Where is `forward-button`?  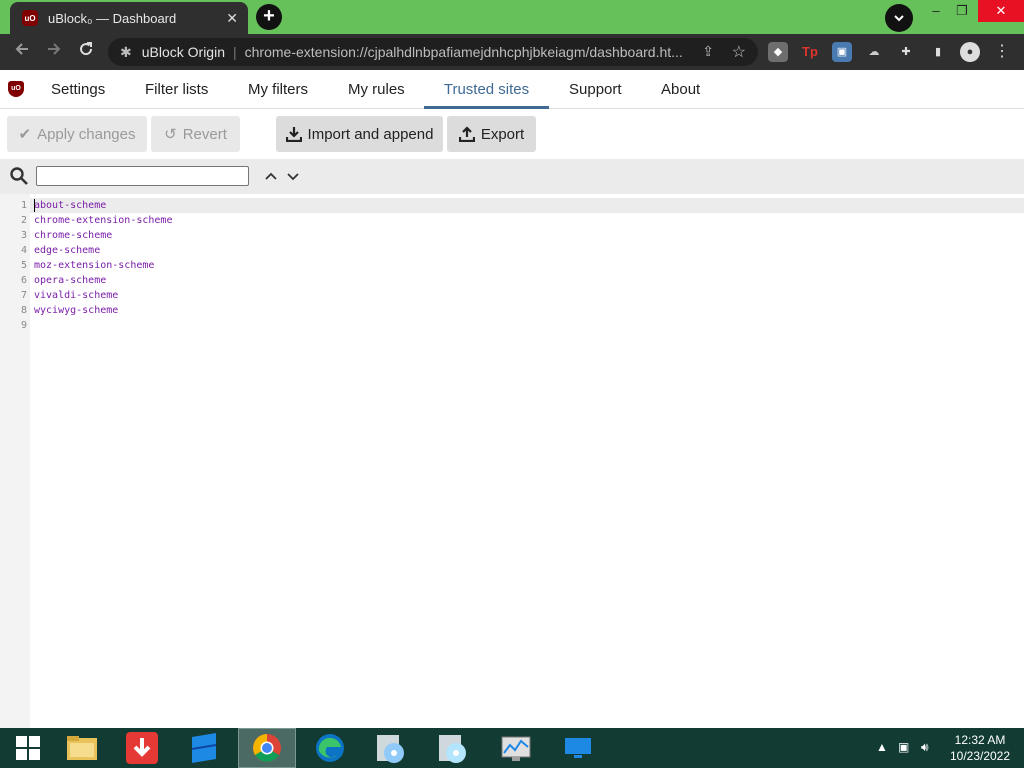
forward-button is located at coordinates (54, 52).